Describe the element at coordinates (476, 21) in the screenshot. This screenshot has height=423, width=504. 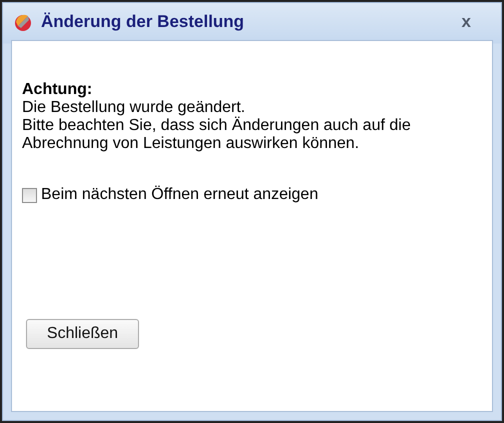
I see `close-button: x` at that location.